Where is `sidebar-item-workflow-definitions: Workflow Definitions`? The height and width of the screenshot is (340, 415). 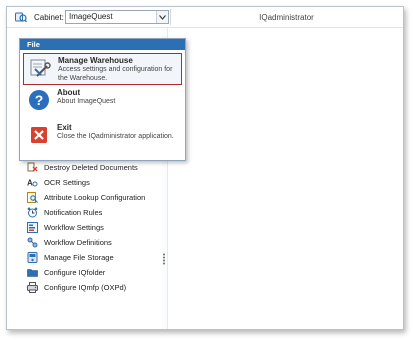
sidebar-item-workflow-definitions: Workflow Definitions is located at coordinates (84, 243).